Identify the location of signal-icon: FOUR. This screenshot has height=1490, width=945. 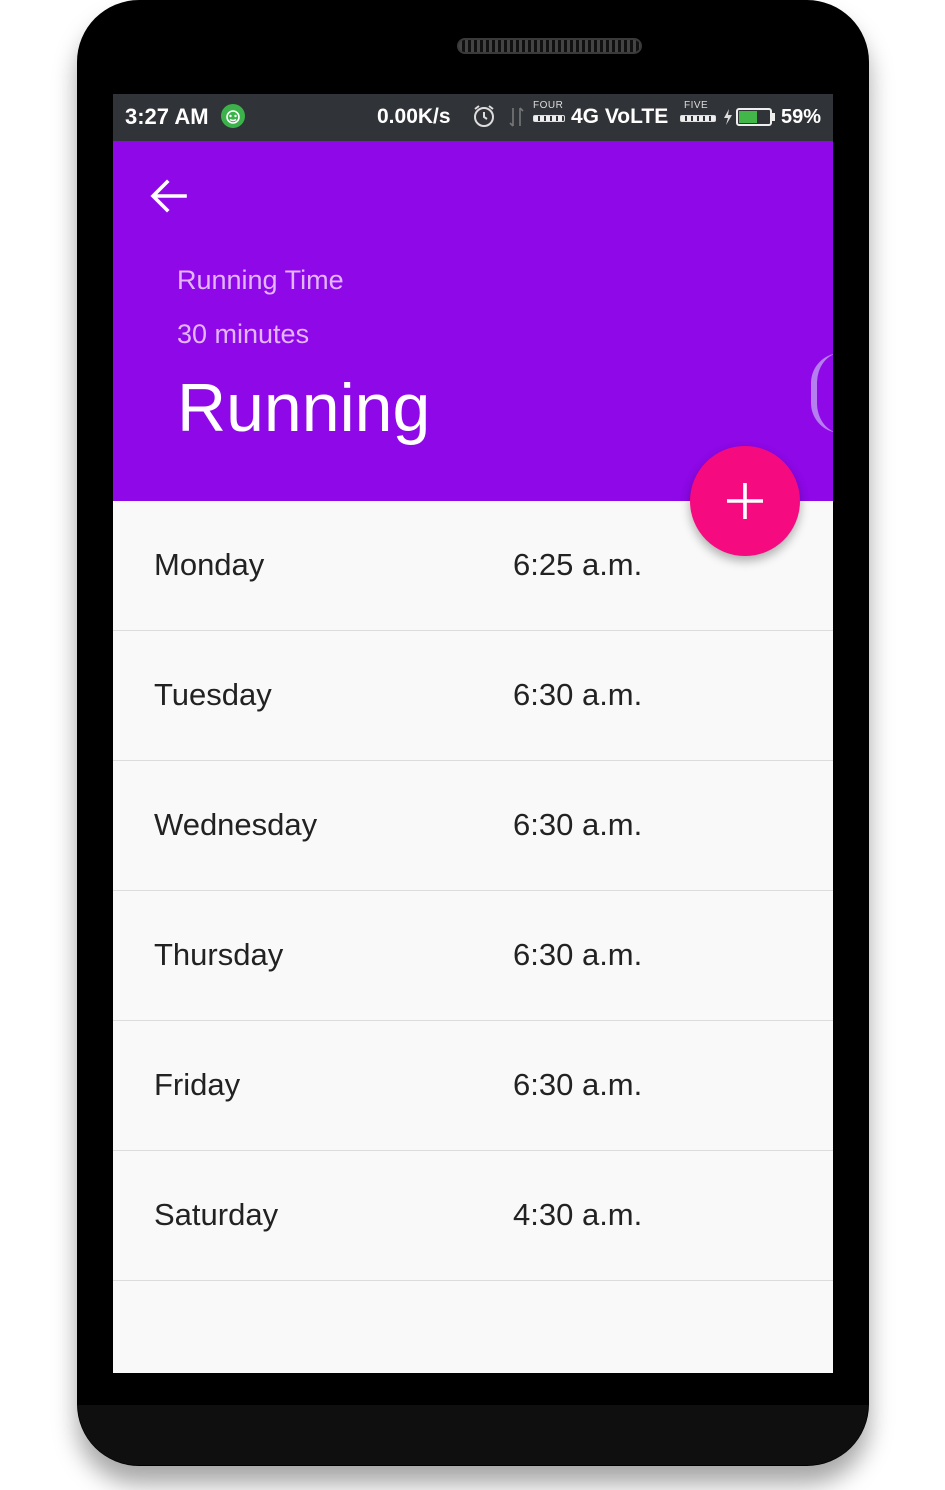
(550, 115).